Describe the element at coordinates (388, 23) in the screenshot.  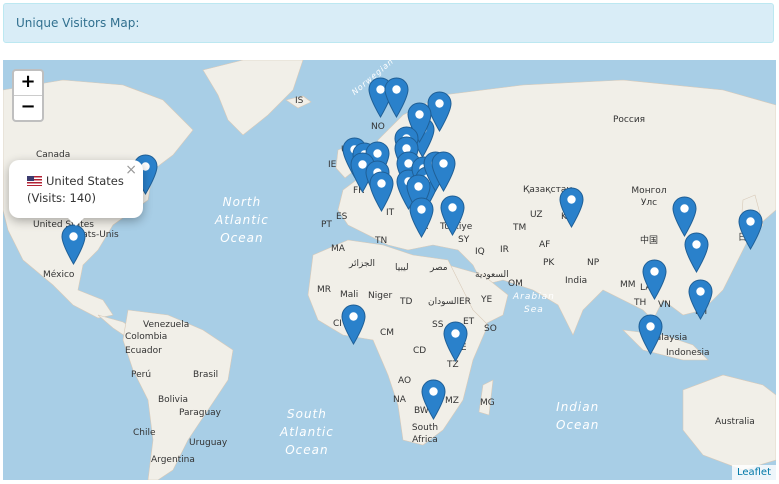
I see `map-panel-heading: Unique Visitors Map:` at that location.